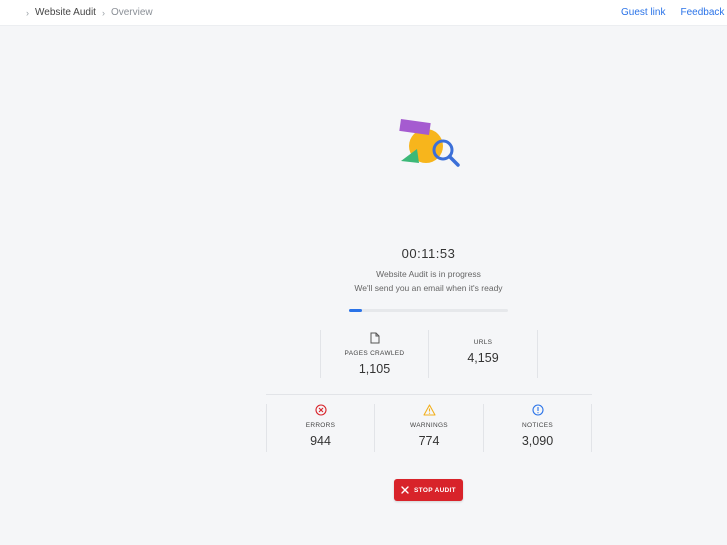 This screenshot has width=727, height=545. What do you see at coordinates (131, 12) in the screenshot?
I see `breadcrumb-item-overview: Overview` at bounding box center [131, 12].